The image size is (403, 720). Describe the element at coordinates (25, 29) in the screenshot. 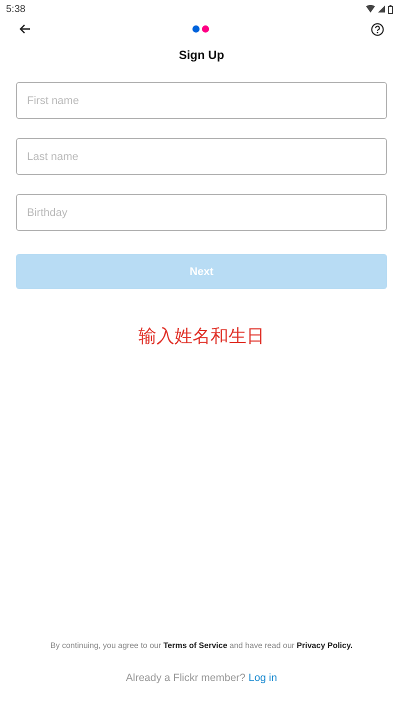

I see `back-arrow-icon` at that location.